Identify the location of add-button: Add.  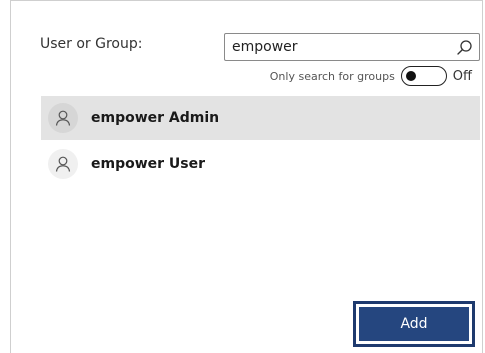
(414, 324).